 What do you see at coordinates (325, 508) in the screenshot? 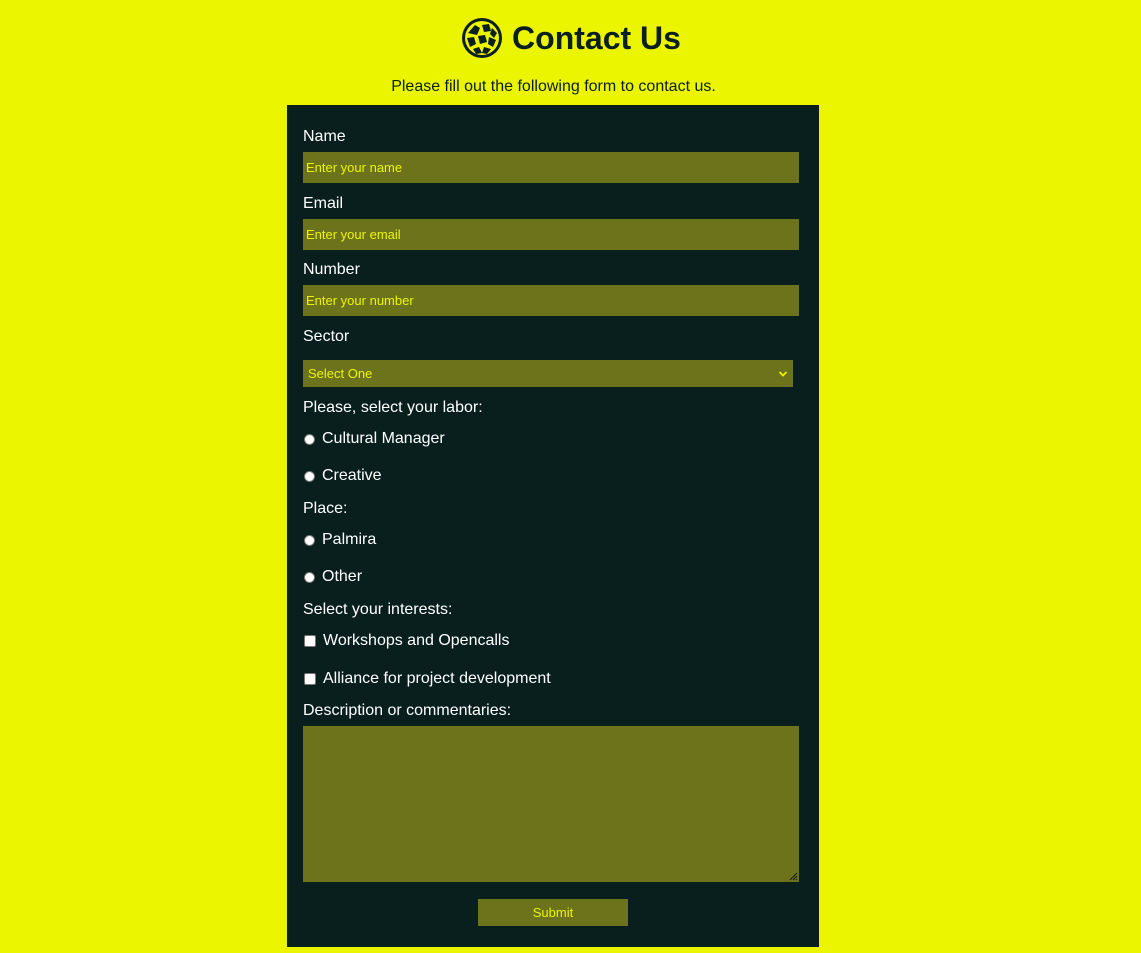
I see `place-label: Place:` at bounding box center [325, 508].